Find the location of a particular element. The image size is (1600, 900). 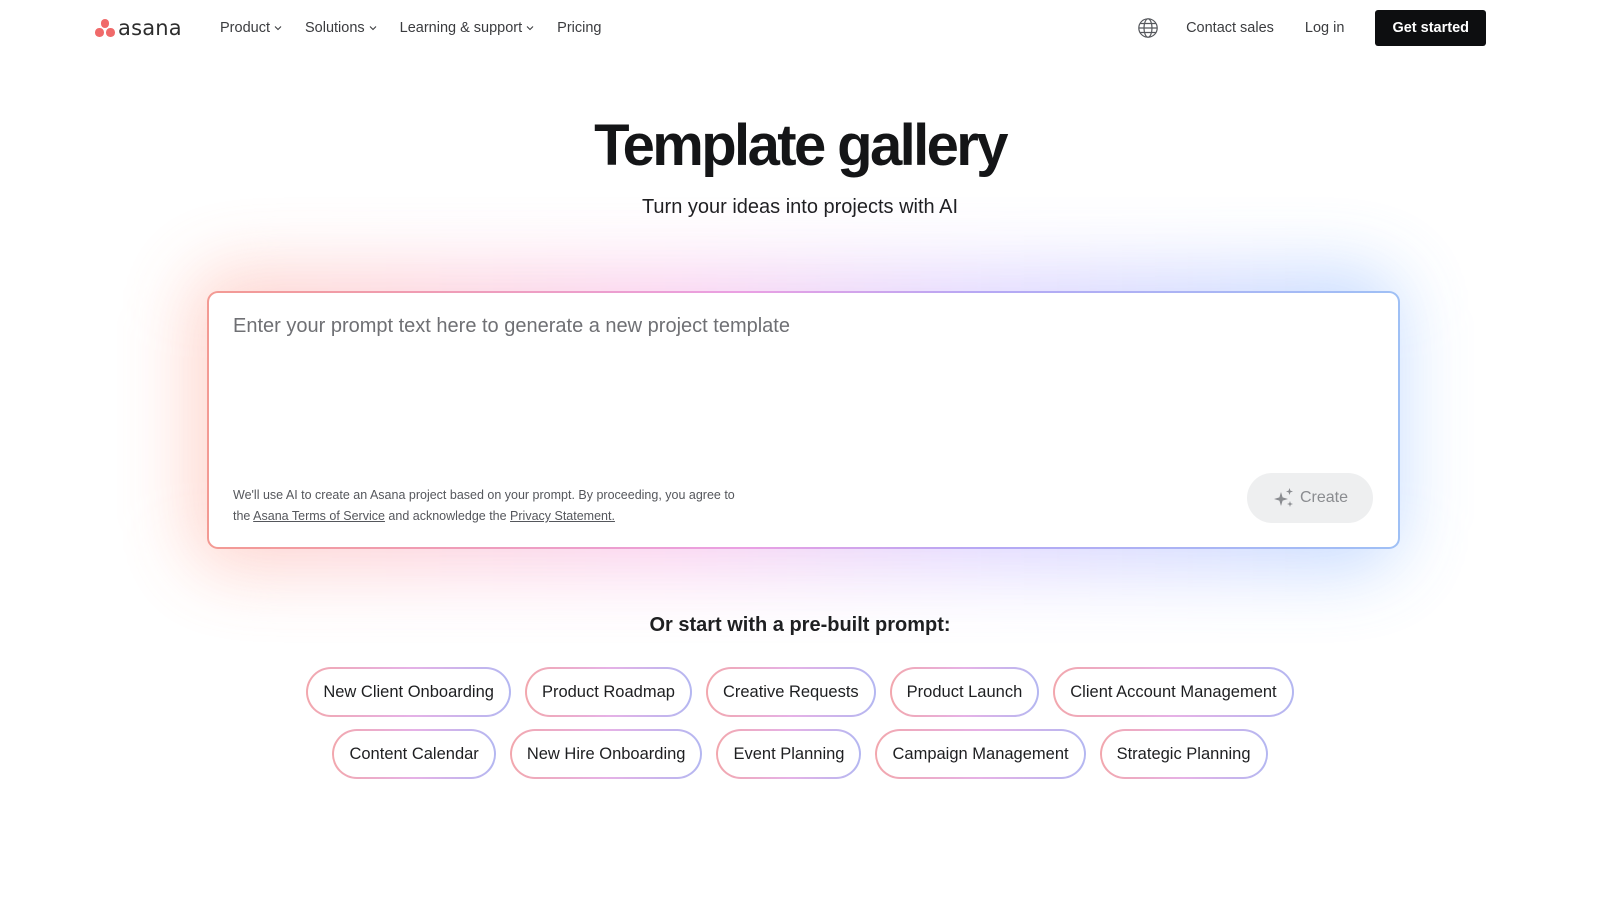

prompt-chip-product-roadmap: Product Roadmap is located at coordinates (608, 692).